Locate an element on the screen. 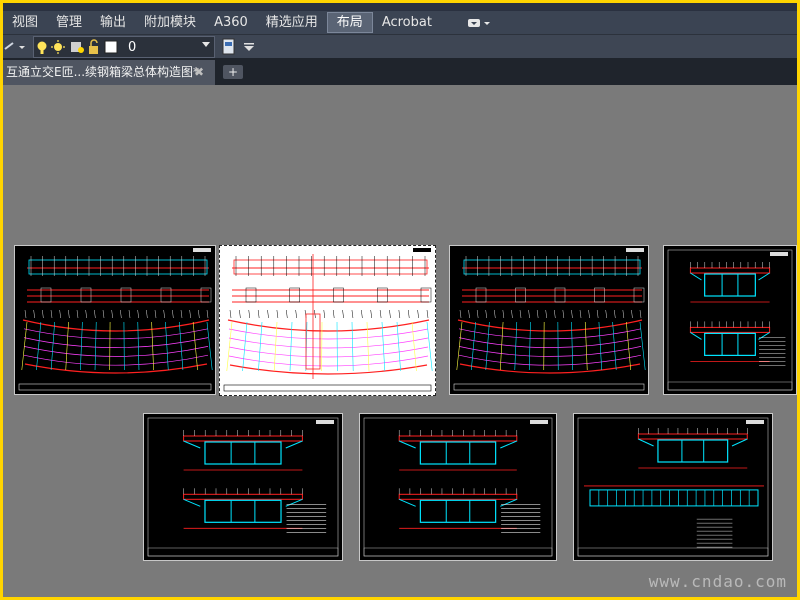 The width and height of the screenshot is (800, 600). tab-acrobat: Acrobat is located at coordinates (407, 22).